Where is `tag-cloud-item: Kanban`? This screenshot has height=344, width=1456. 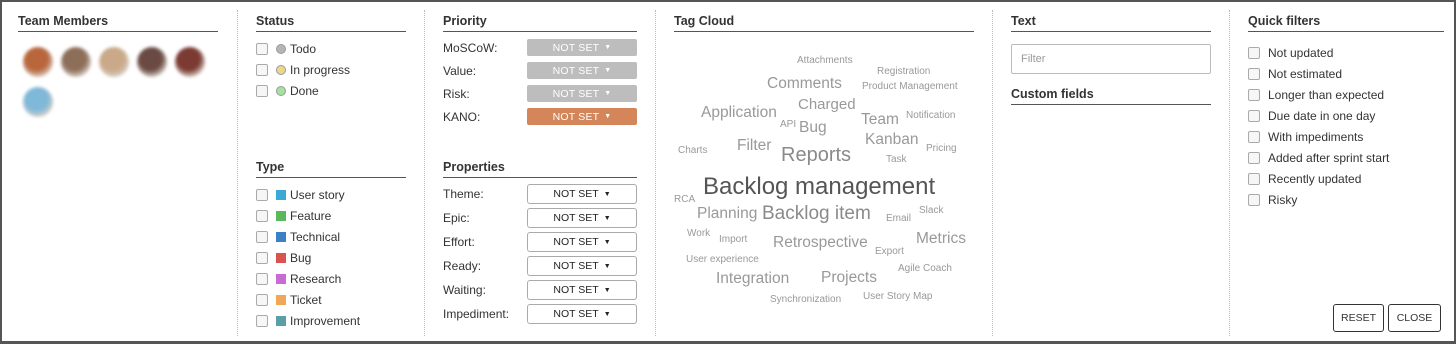 tag-cloud-item: Kanban is located at coordinates (891, 140).